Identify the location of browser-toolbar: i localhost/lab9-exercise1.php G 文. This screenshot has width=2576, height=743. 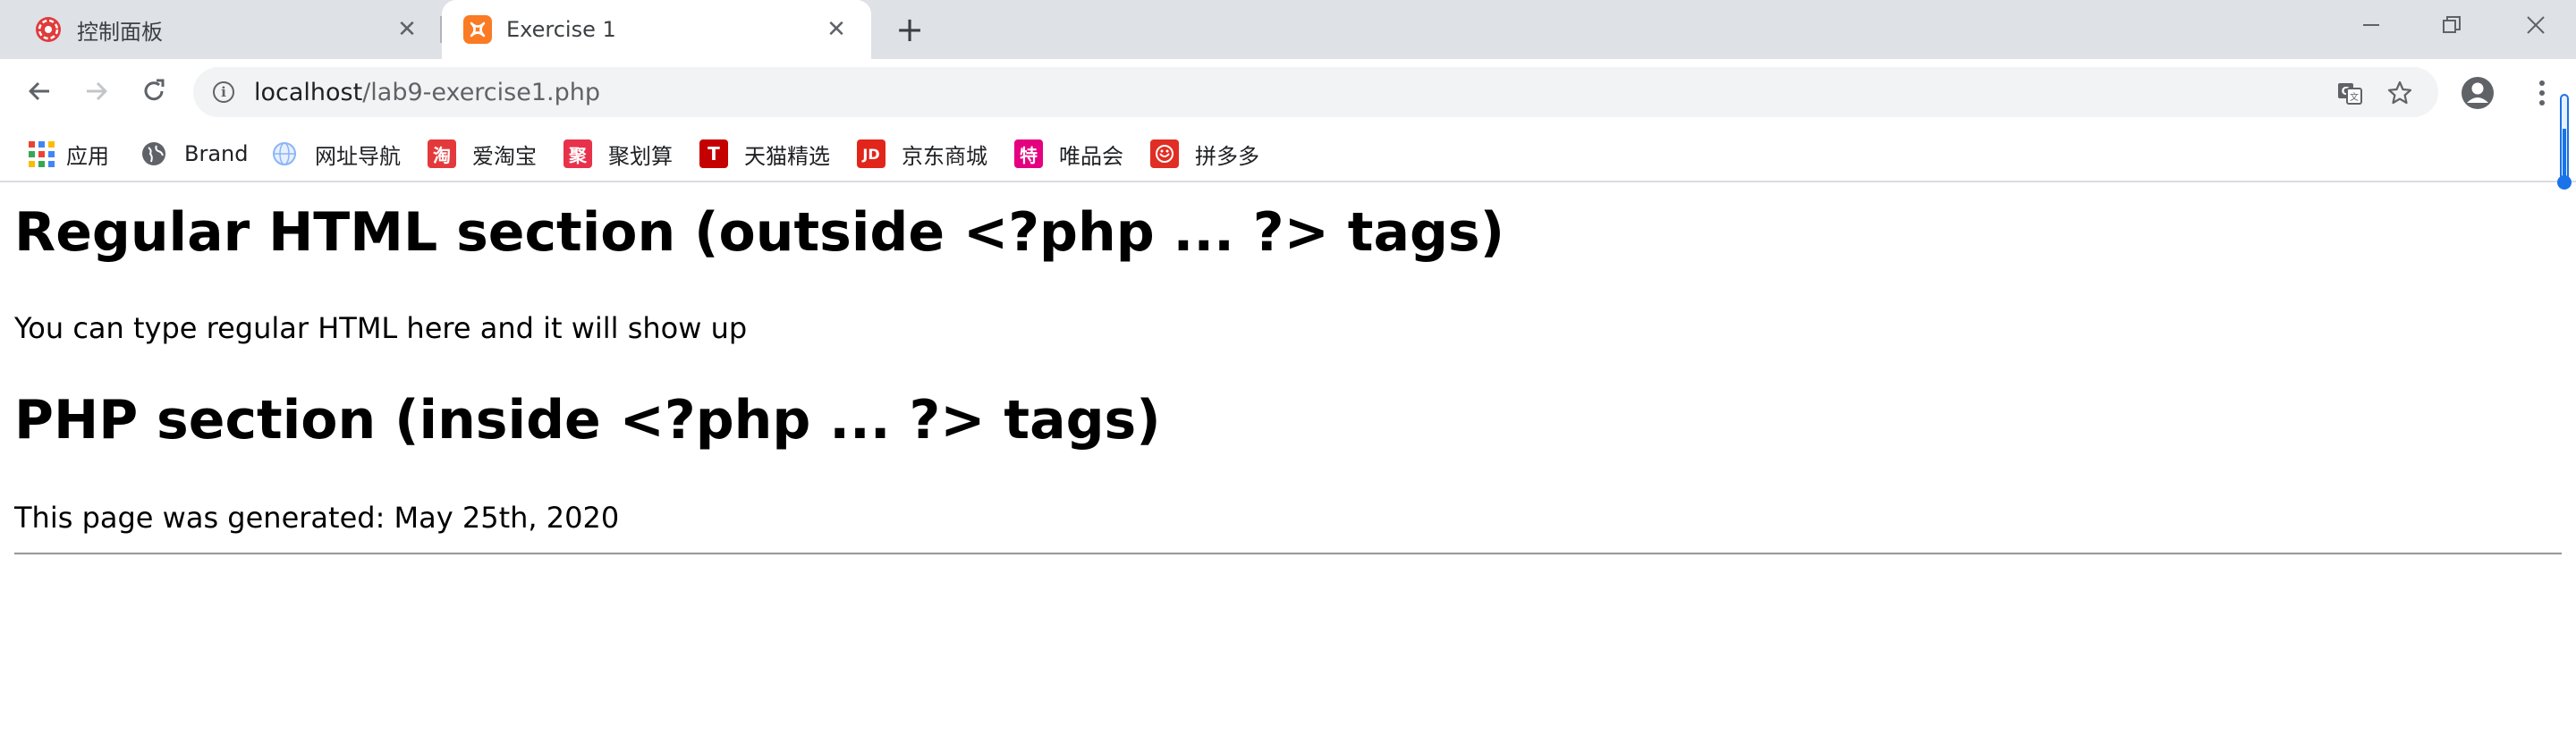
(1288, 92).